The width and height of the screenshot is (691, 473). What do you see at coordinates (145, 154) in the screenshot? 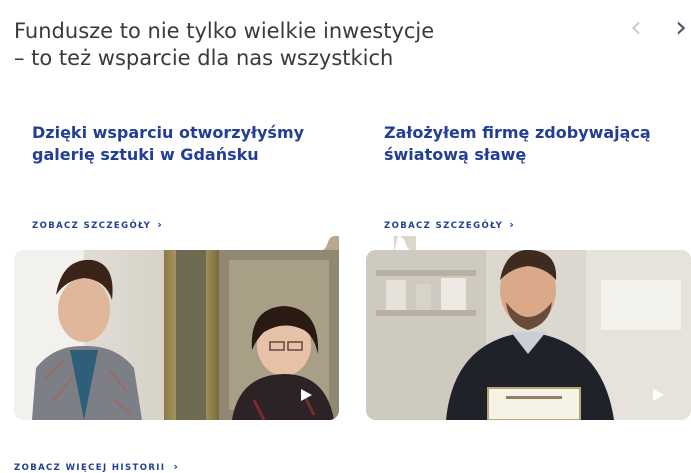
I see `story-card-title-line2: galerię sztuki w Gdańsku` at bounding box center [145, 154].